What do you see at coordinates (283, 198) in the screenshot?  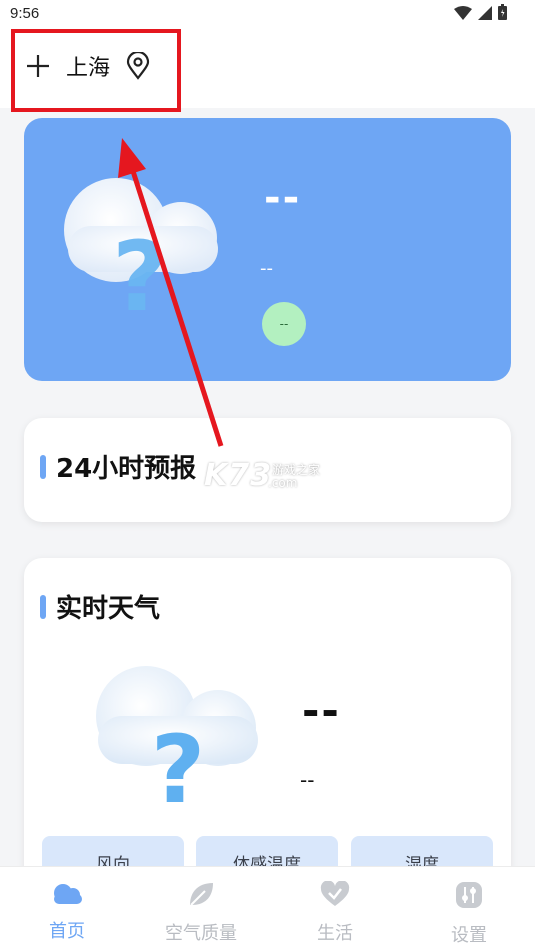 I see `hero-temperature: --` at bounding box center [283, 198].